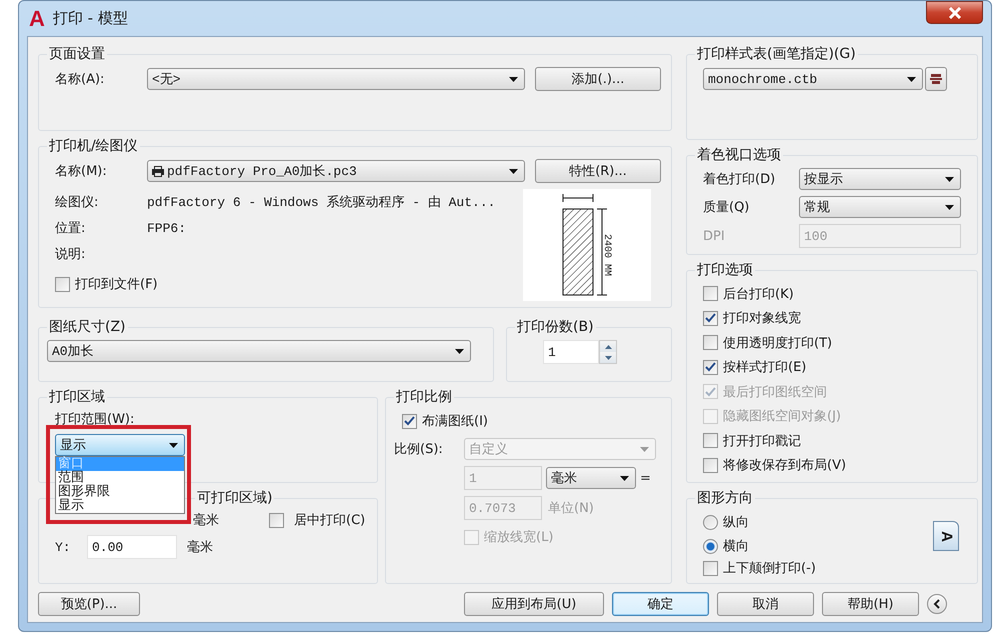 The image size is (1000, 636). Describe the element at coordinates (739, 155) in the screenshot. I see `group-title: 着色视口选项` at that location.